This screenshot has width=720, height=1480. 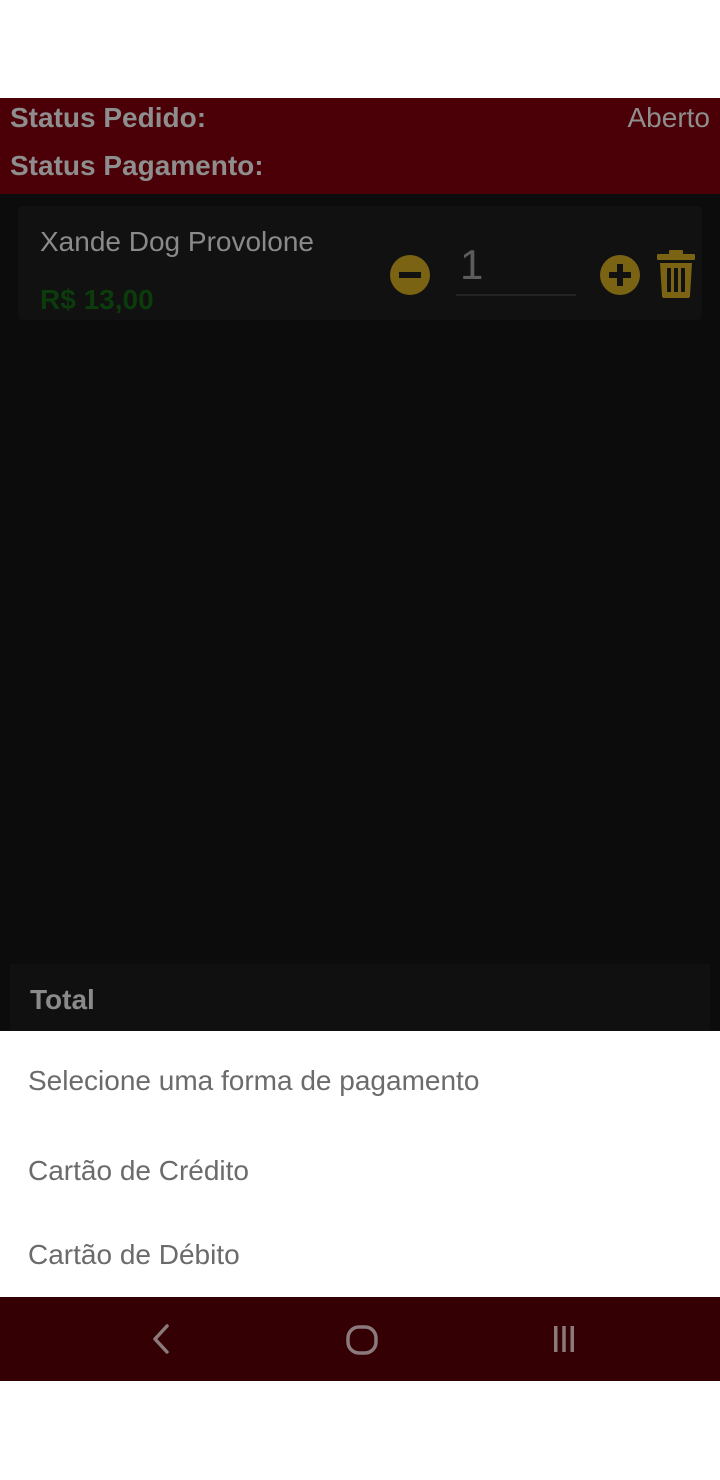 I want to click on total-label: Total, so click(x=62, y=999).